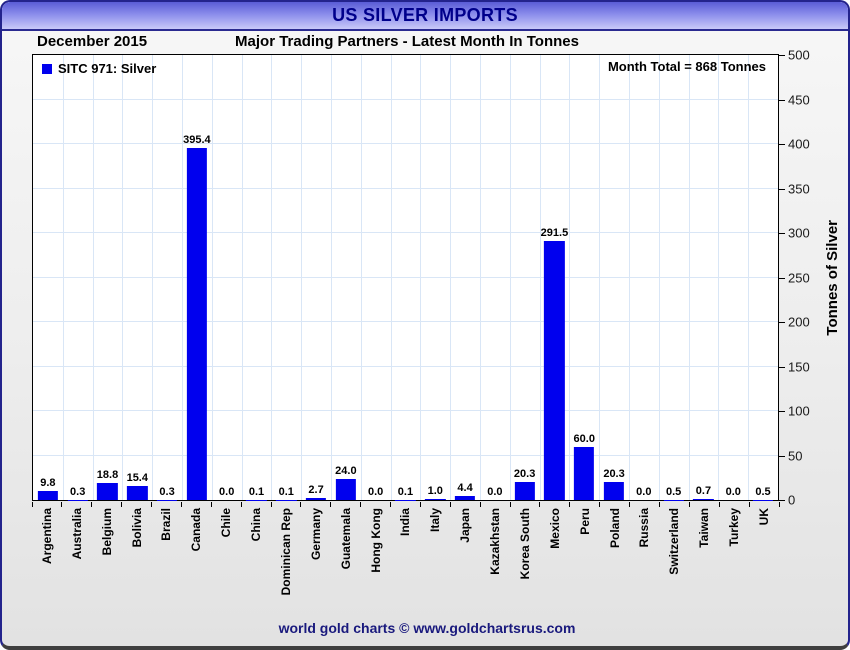  What do you see at coordinates (425, 16) in the screenshot?
I see `title-bar: US SILVER IMPORTS` at bounding box center [425, 16].